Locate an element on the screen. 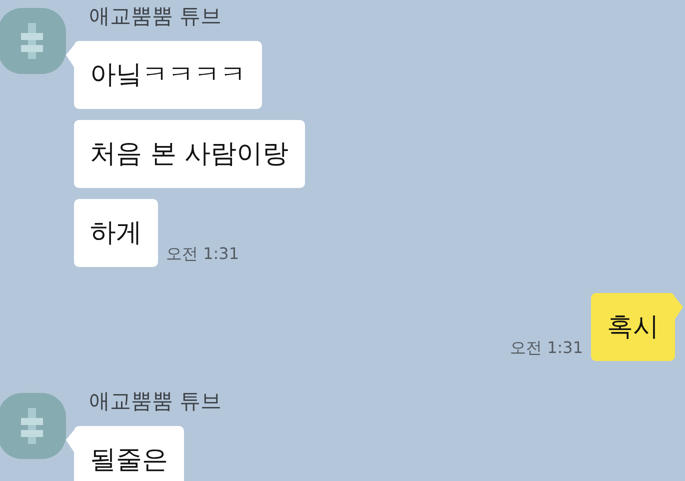  message-bubble: 하게 is located at coordinates (116, 233).